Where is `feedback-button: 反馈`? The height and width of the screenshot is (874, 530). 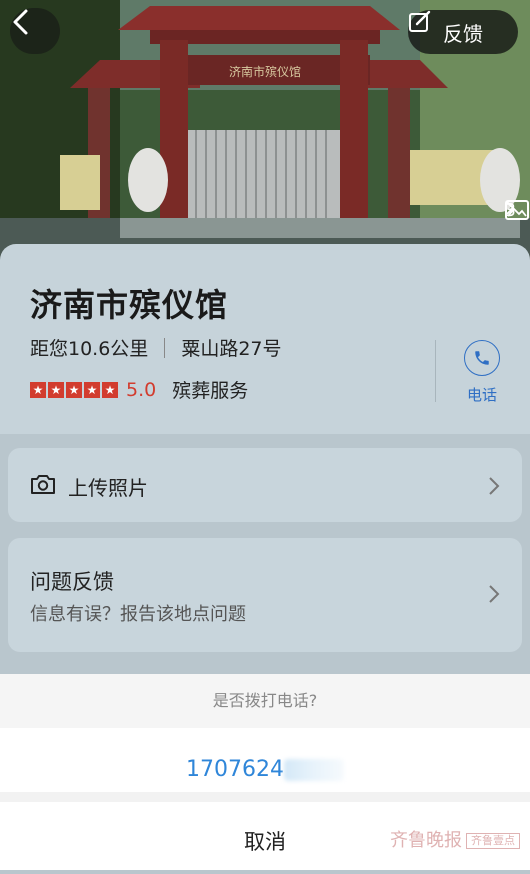 feedback-button: 反馈 is located at coordinates (463, 32).